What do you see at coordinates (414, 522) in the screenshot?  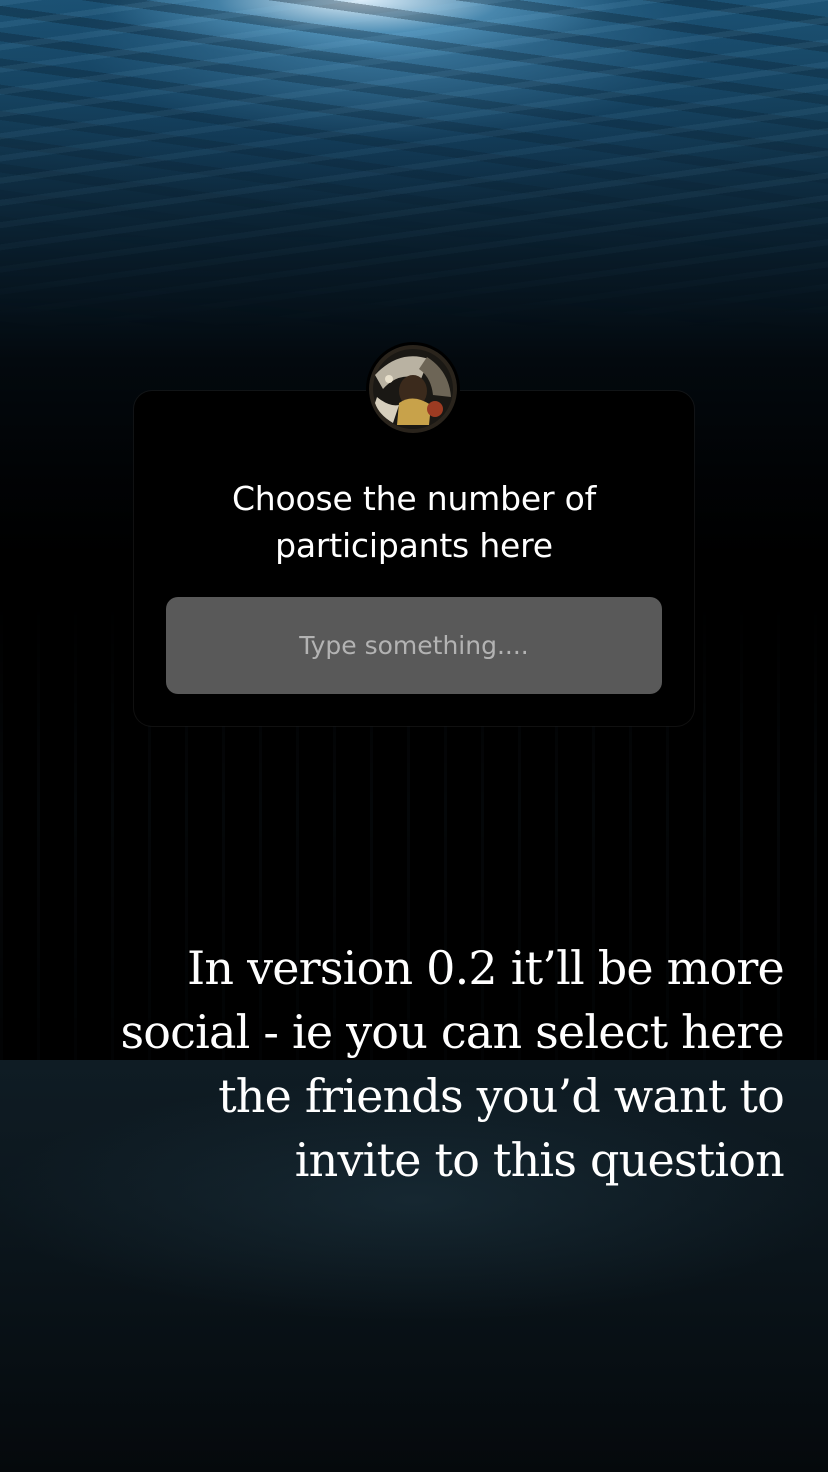 I see `question-title: Choose the number of participants here` at bounding box center [414, 522].